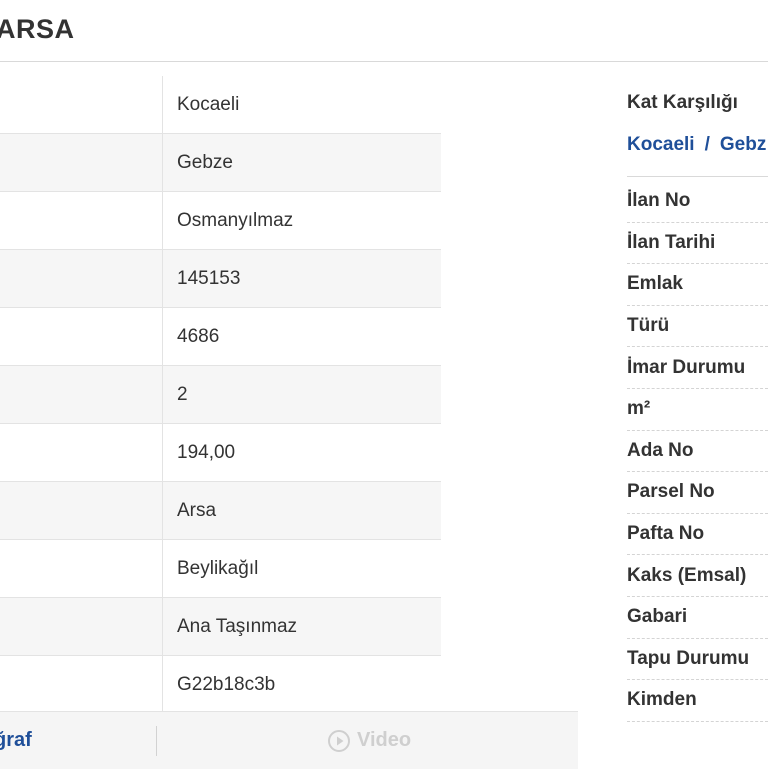  Describe the element at coordinates (697, 618) in the screenshot. I see `info-label-gabari: Gabari` at that location.